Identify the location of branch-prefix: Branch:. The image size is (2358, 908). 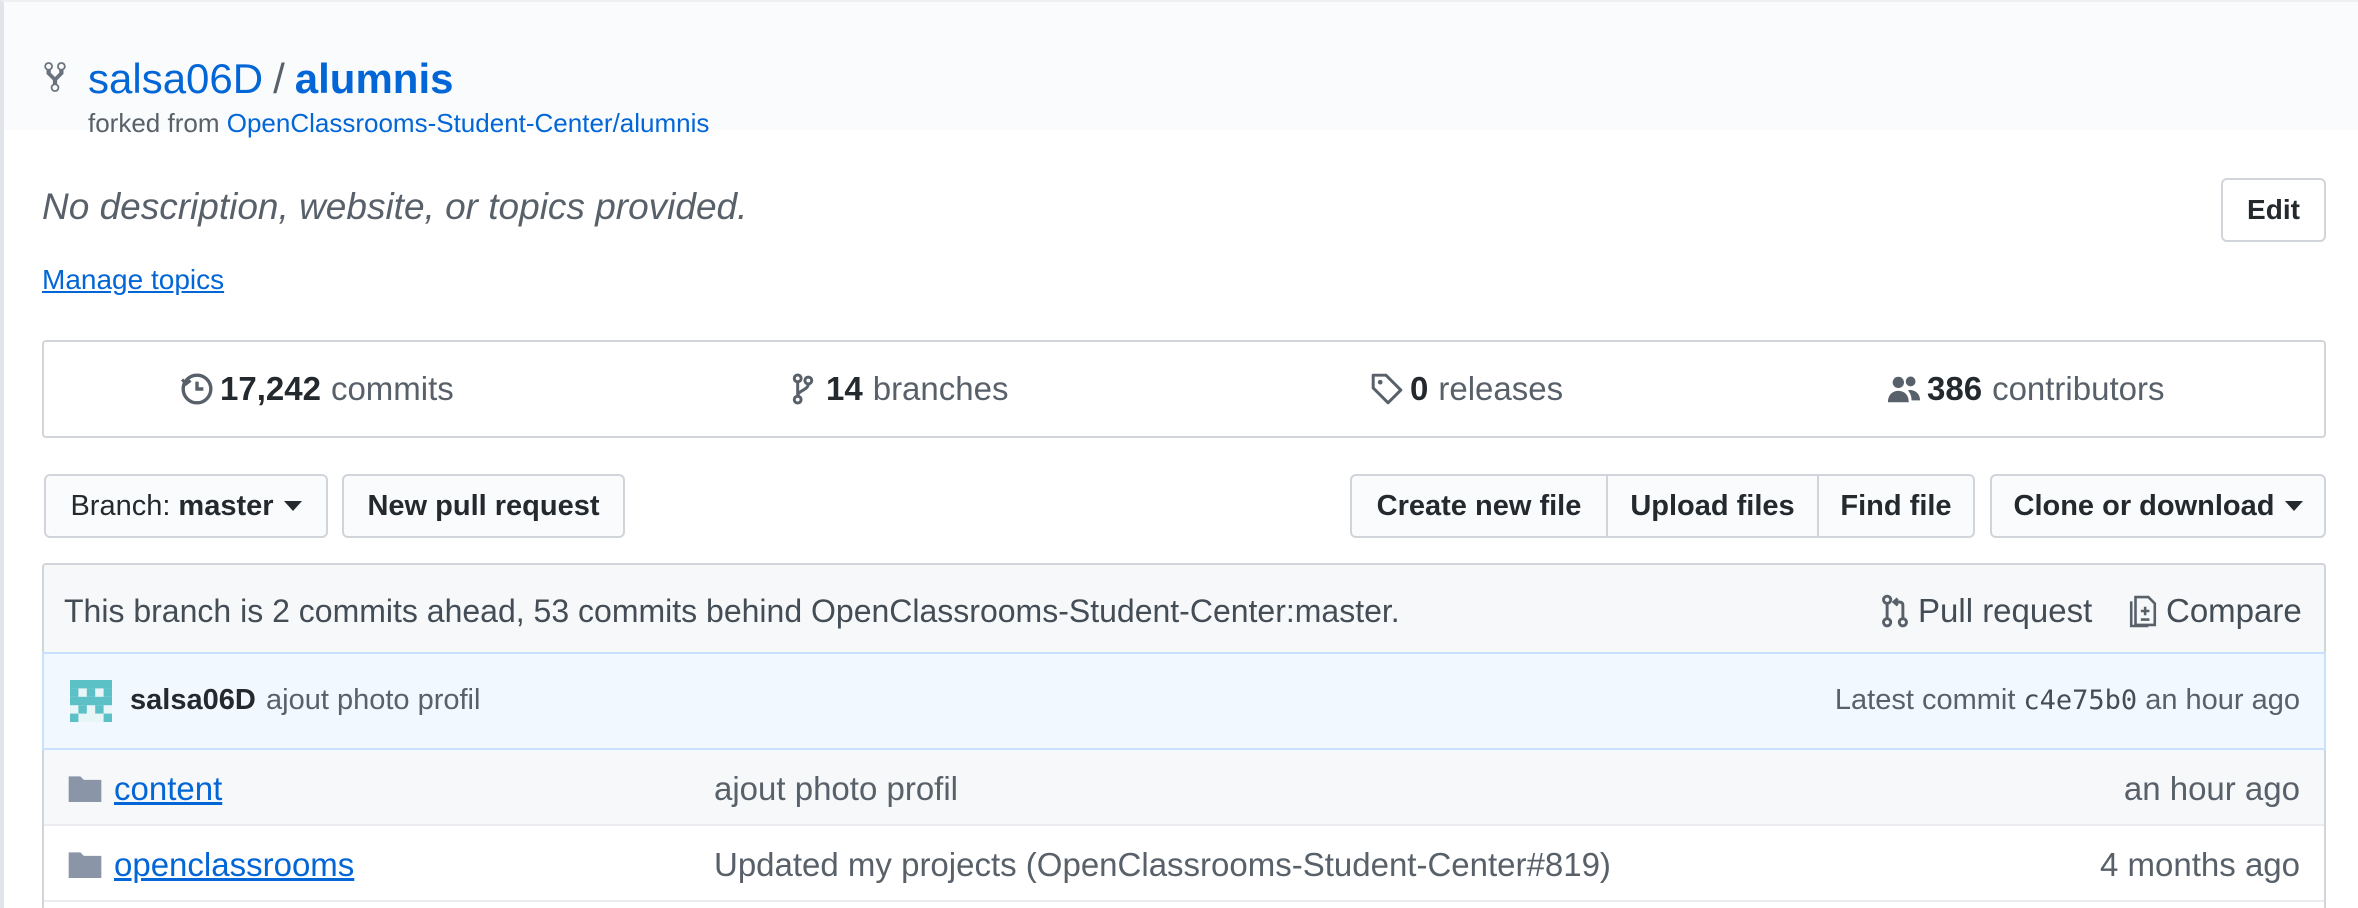
(120, 505).